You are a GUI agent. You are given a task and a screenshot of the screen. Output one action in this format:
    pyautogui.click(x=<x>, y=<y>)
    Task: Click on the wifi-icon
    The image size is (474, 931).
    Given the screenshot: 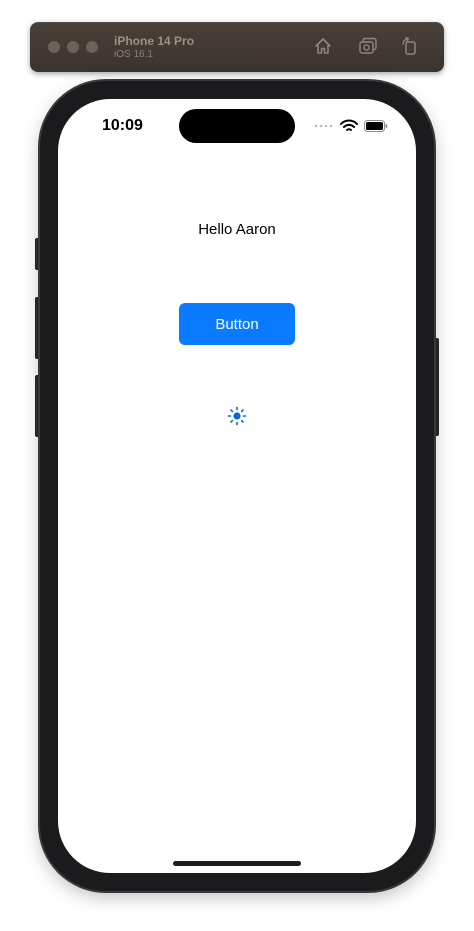 What is the action you would take?
    pyautogui.click(x=349, y=125)
    